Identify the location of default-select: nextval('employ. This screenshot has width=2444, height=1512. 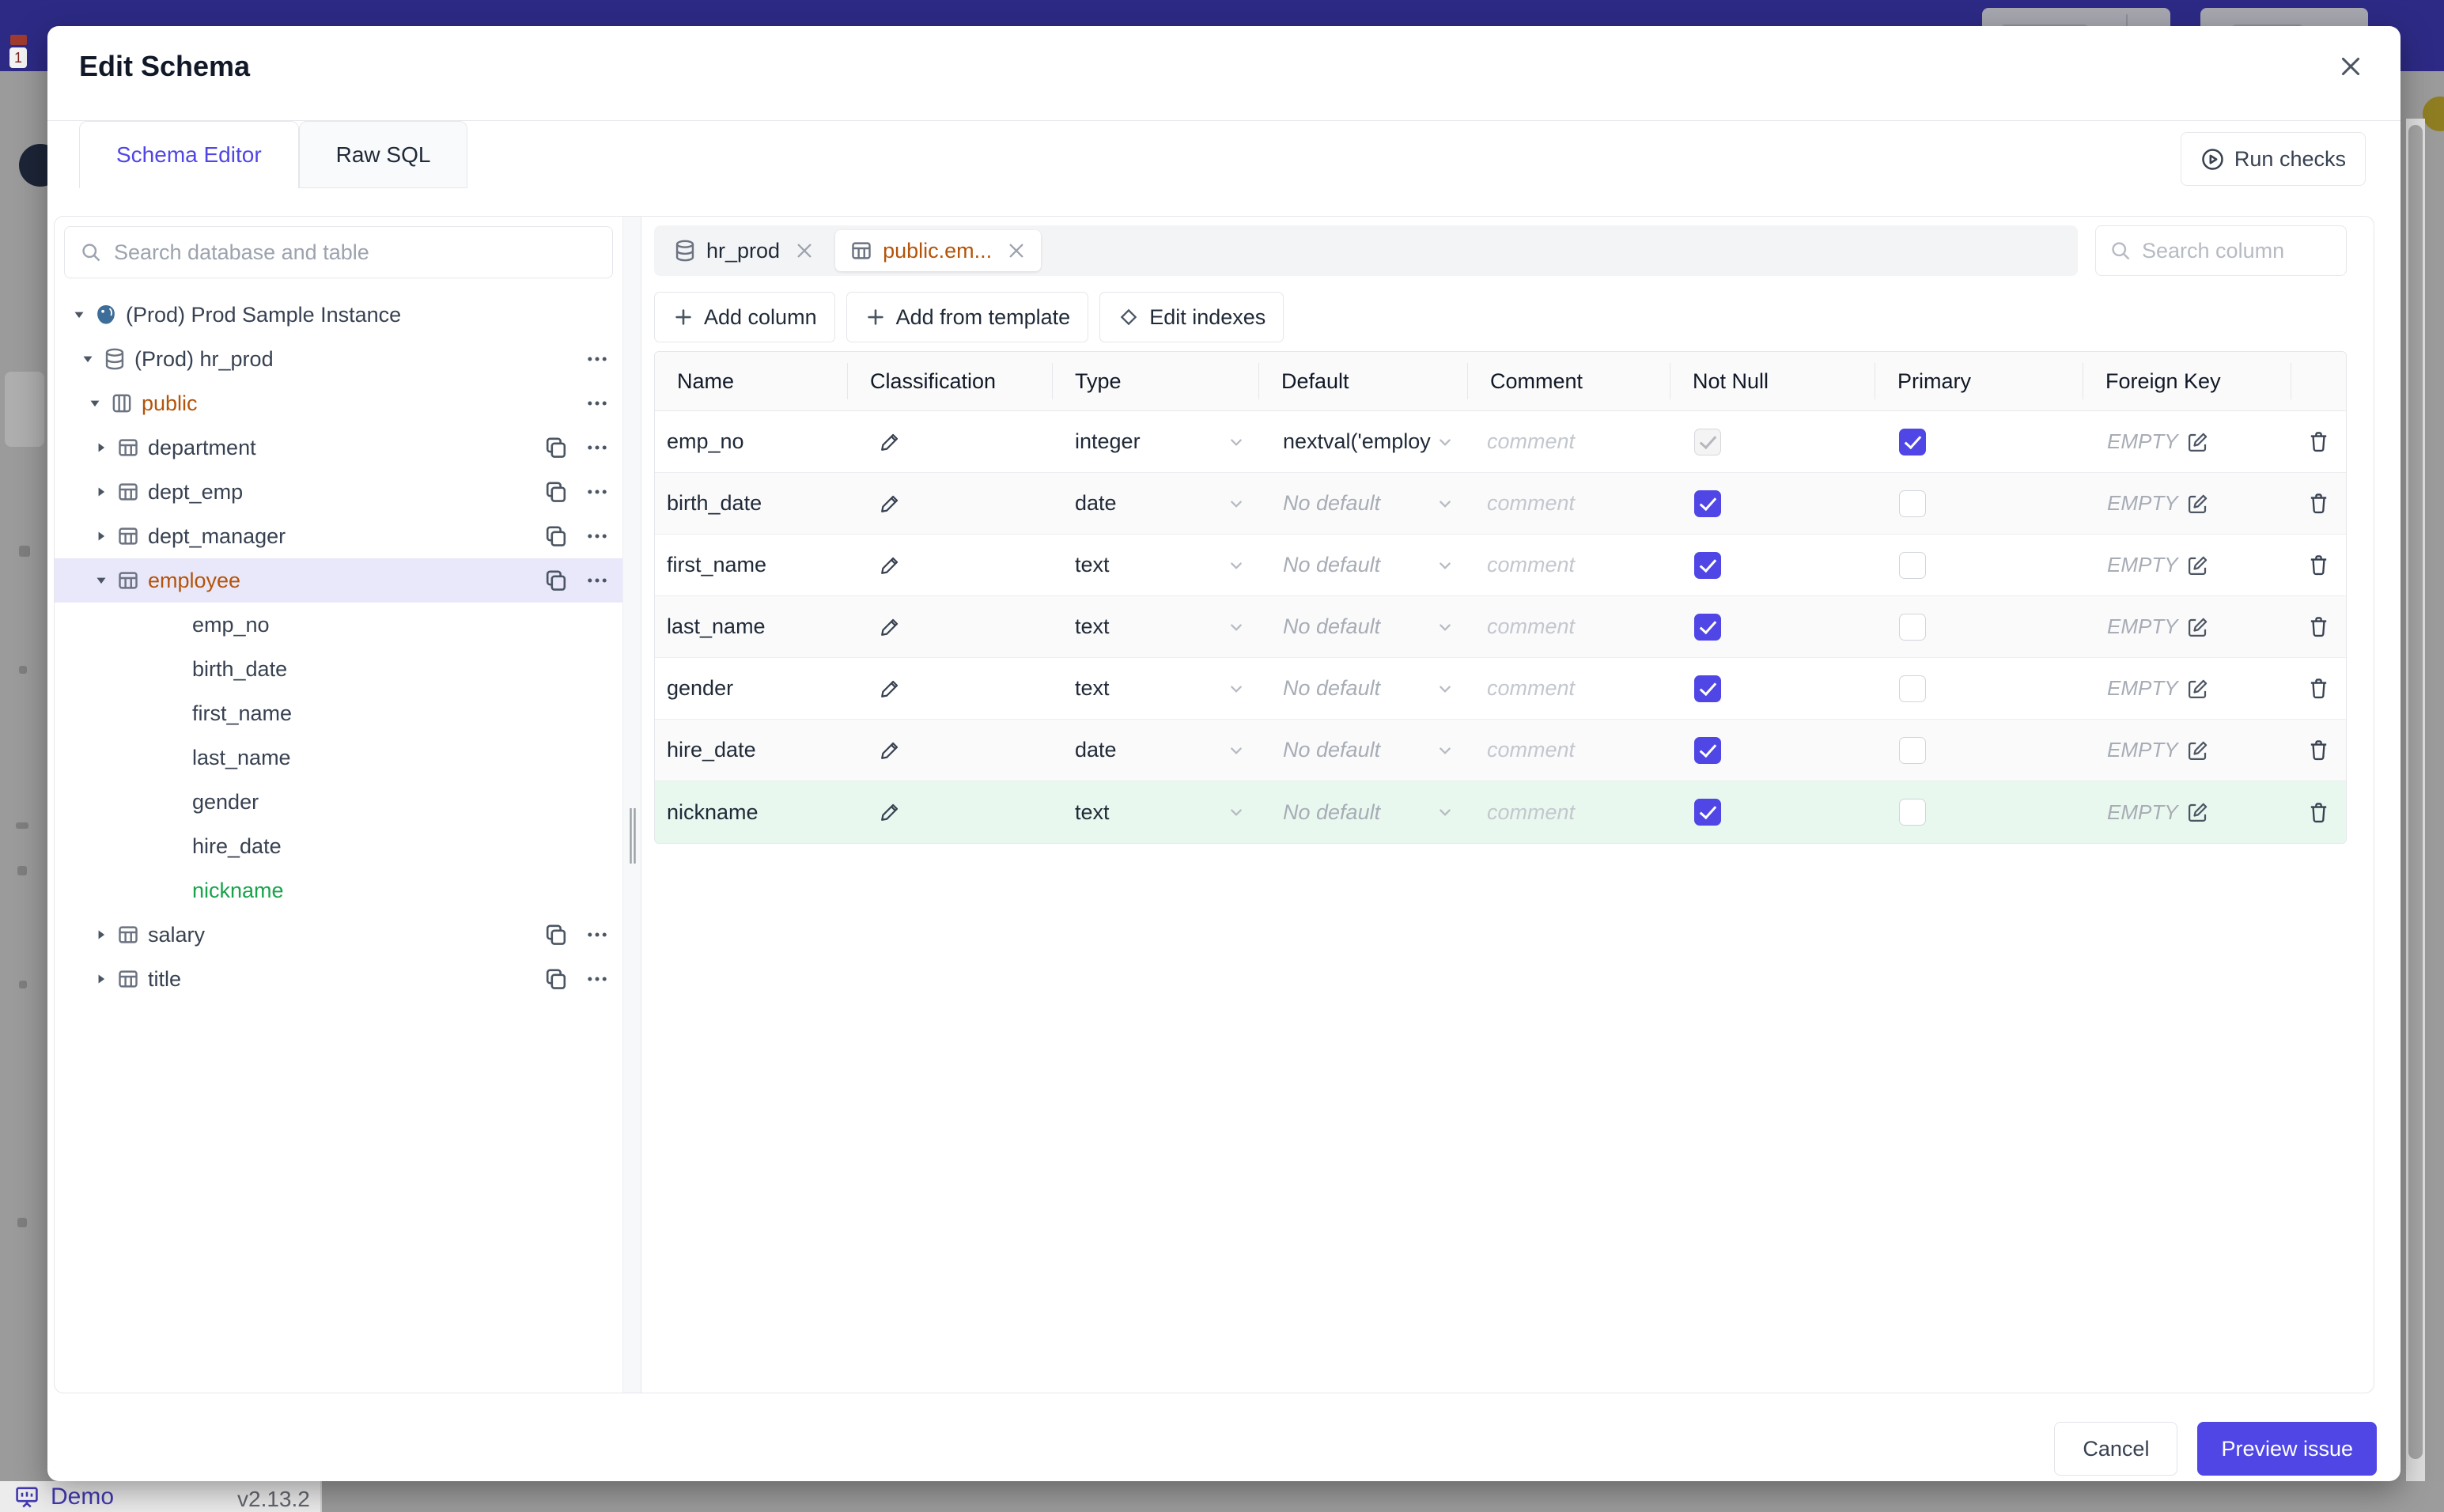
(1363, 442).